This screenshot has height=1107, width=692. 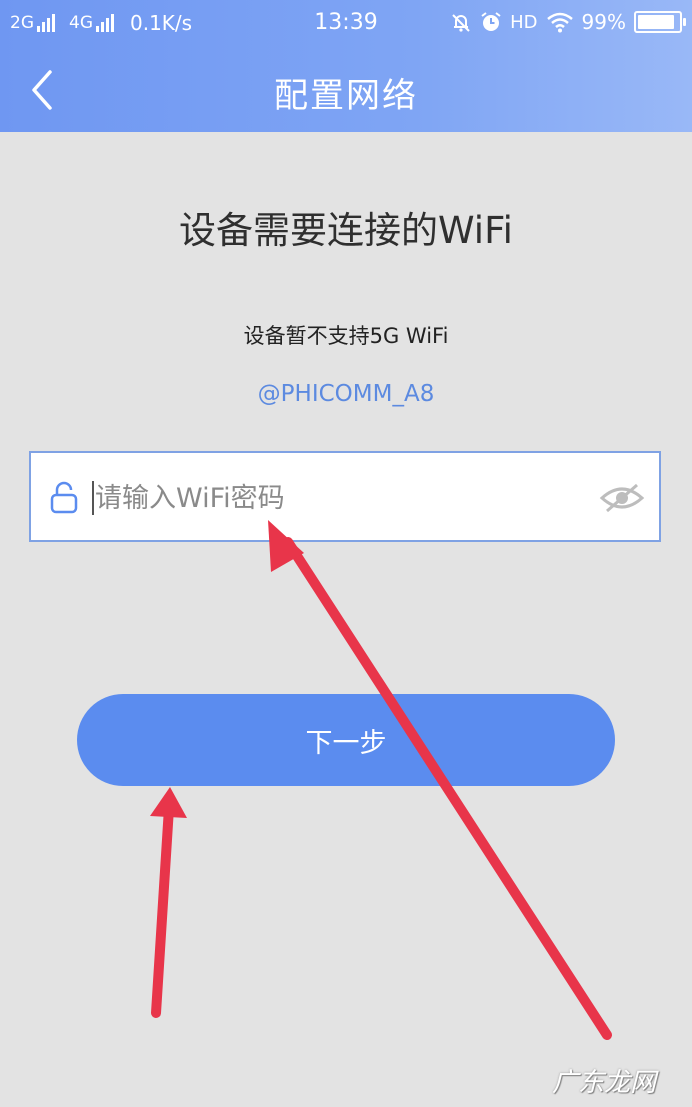 I want to click on mute-bell-icon, so click(x=461, y=23).